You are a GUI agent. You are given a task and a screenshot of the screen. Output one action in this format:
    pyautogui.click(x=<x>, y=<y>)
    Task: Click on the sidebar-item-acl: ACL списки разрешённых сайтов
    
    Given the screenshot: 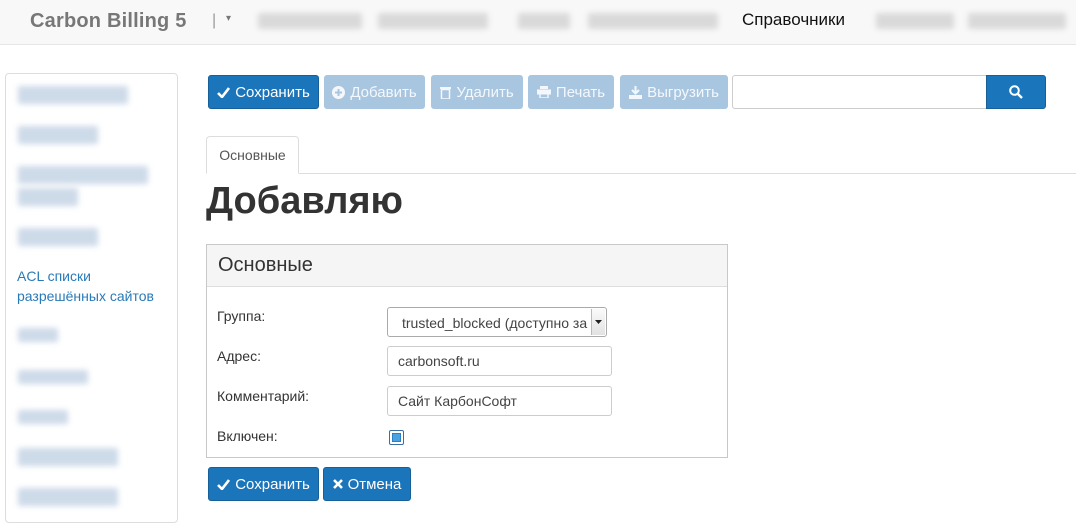 What is the action you would take?
    pyautogui.click(x=97, y=286)
    